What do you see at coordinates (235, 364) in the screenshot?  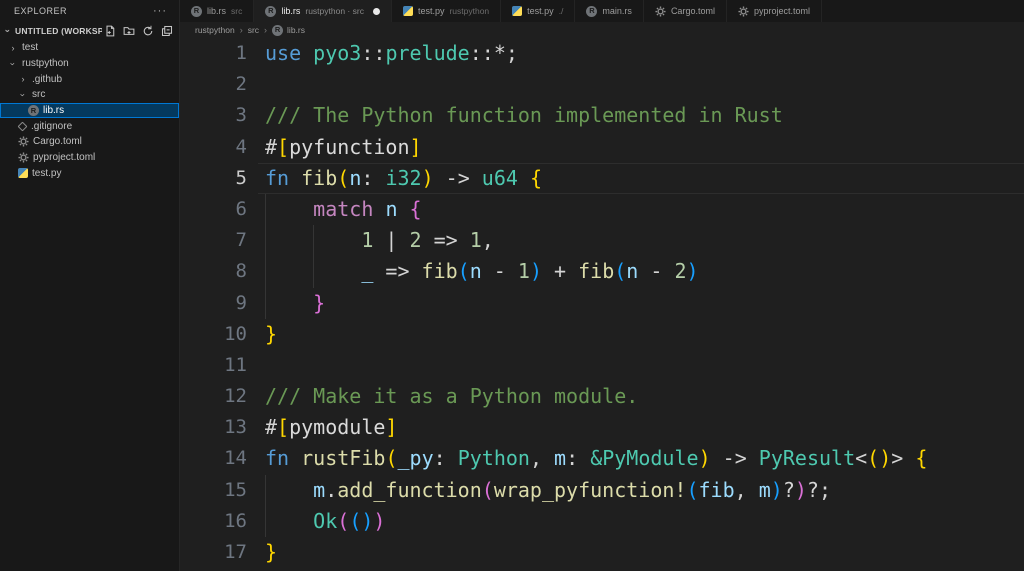 I see `line-number: 11` at bounding box center [235, 364].